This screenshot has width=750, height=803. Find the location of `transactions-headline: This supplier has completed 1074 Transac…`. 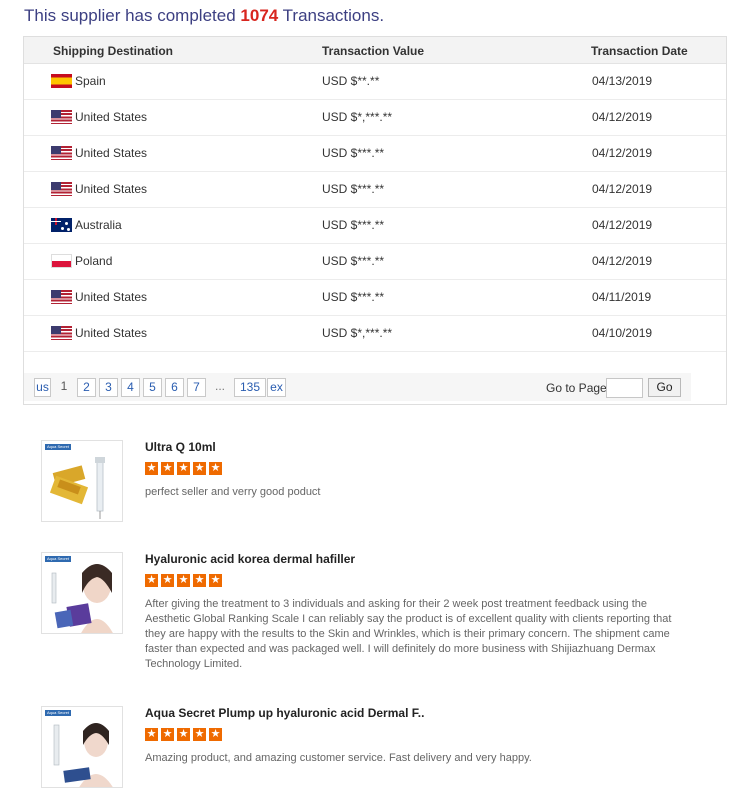

transactions-headline: This supplier has completed 1074 Transac… is located at coordinates (204, 16).